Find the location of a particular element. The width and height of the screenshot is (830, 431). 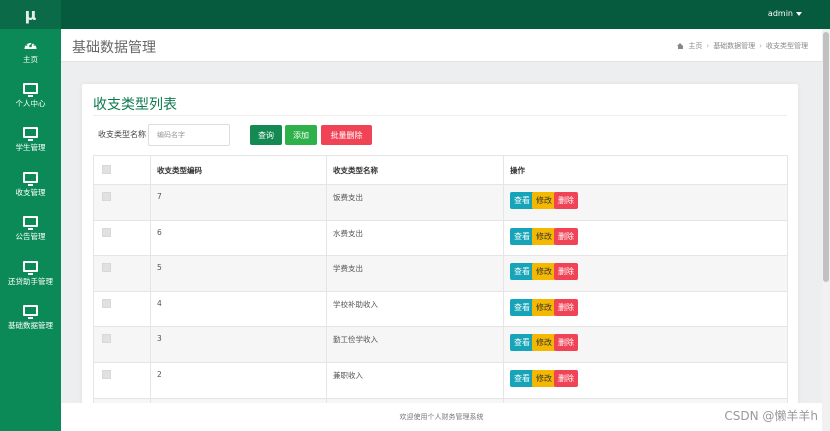

column-header-actions: 操作 is located at coordinates (645, 170).